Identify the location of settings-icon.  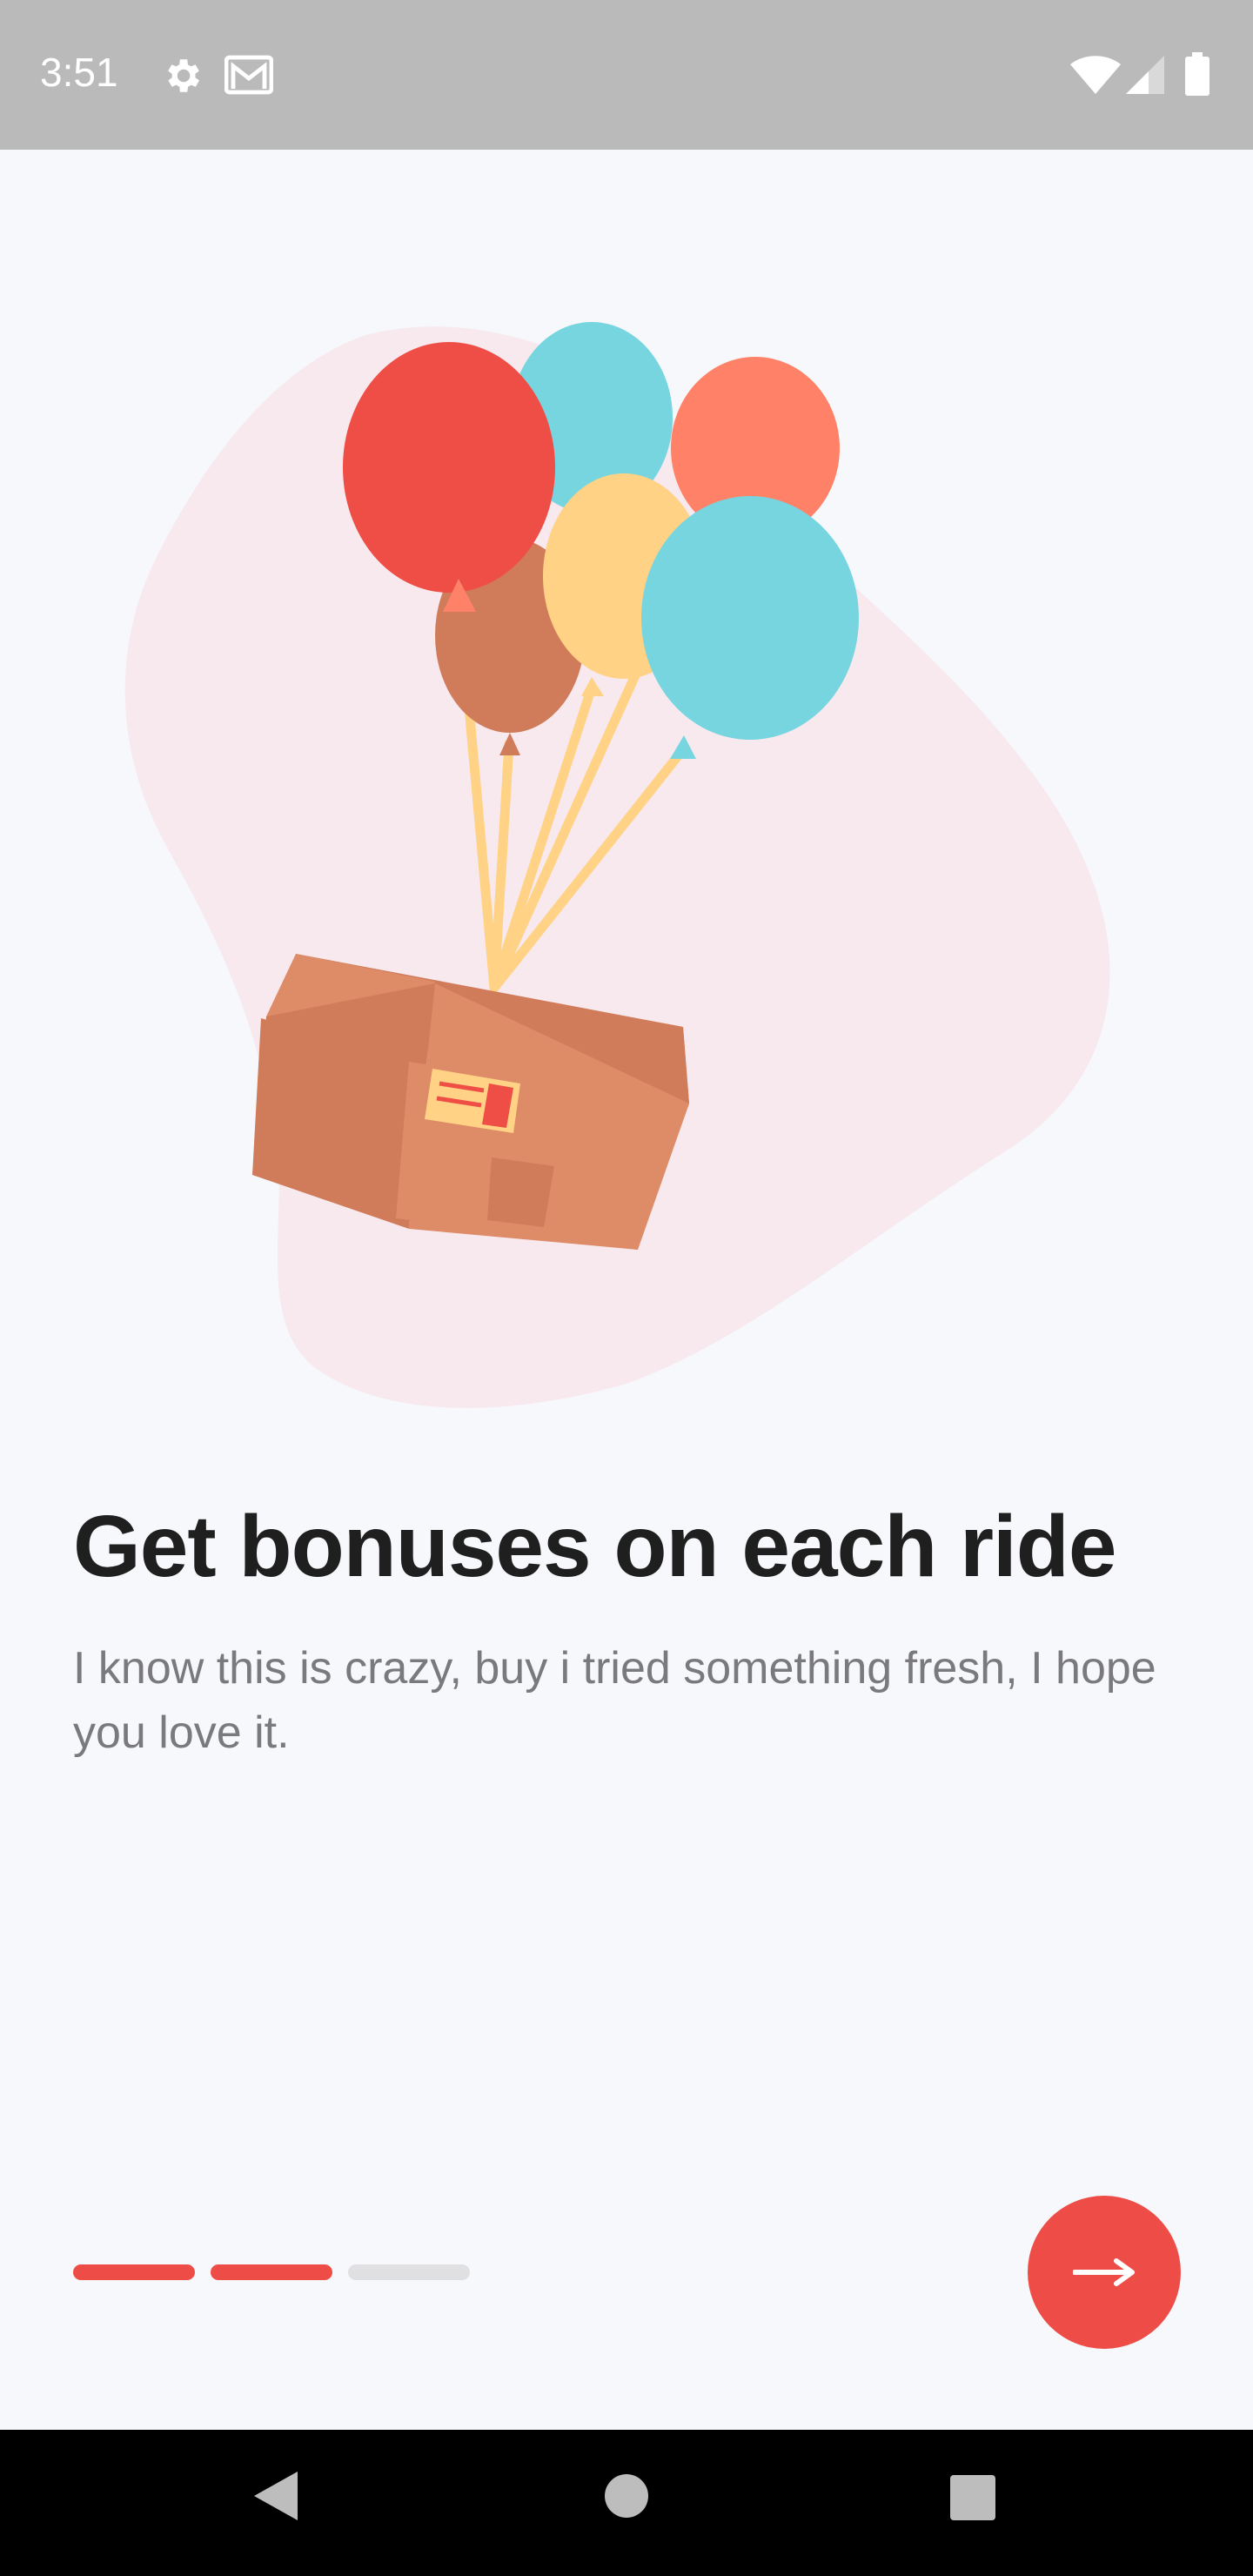
(183, 75).